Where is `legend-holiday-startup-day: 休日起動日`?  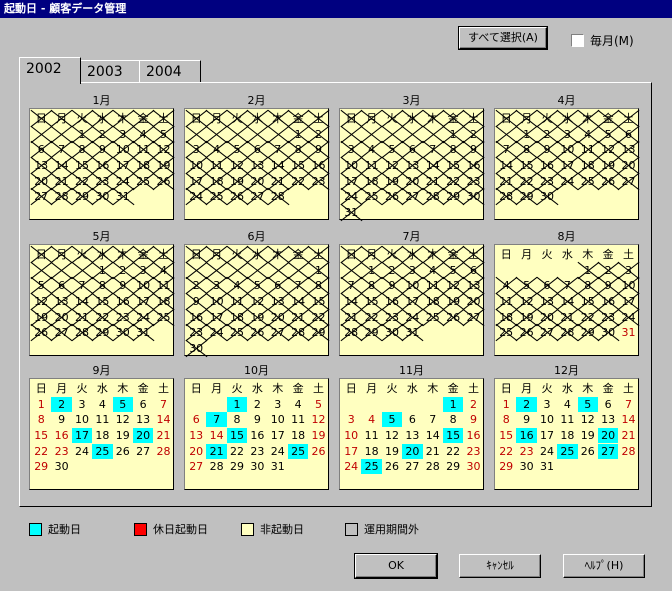 legend-holiday-startup-day: 休日起動日 is located at coordinates (171, 529).